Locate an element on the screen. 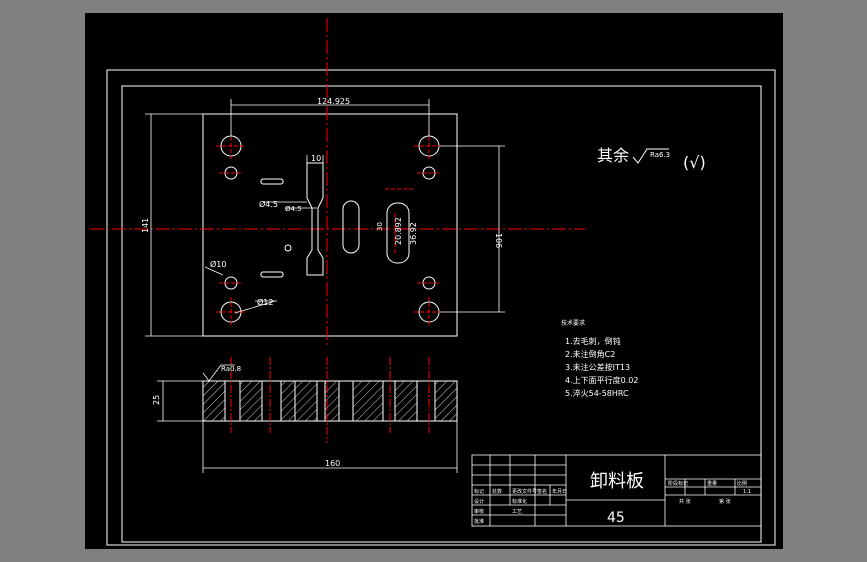  dim-plate-thickness: 25 is located at coordinates (156, 400).